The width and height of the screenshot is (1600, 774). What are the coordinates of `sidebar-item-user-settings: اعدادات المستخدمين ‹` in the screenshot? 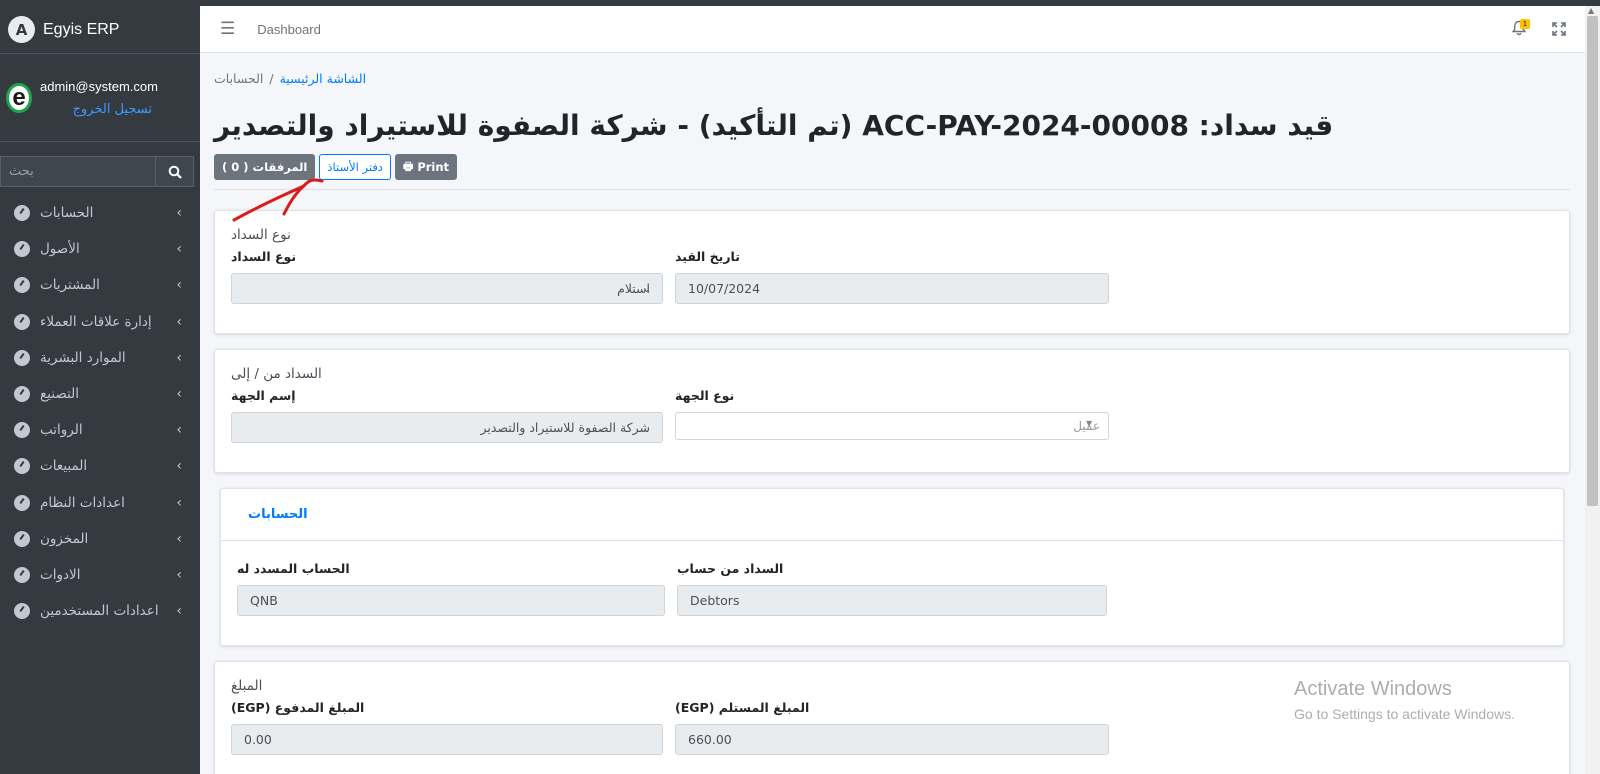 It's located at (100, 611).